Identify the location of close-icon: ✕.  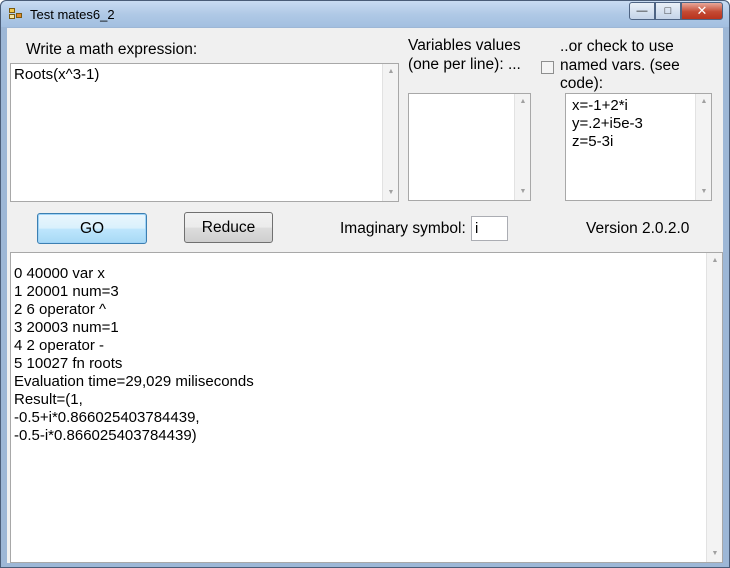
(702, 10).